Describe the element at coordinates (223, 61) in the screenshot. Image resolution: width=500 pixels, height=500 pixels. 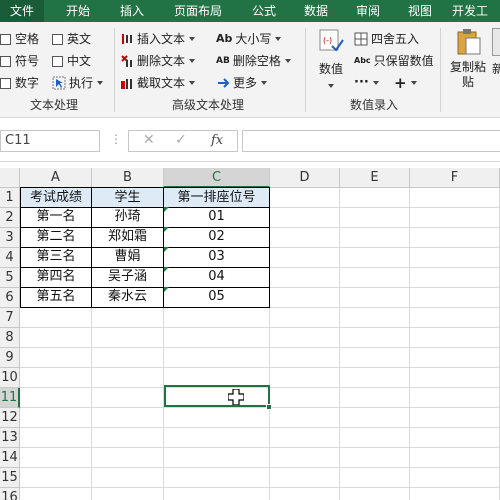
I see `delete-spaces-icon: AB` at that location.